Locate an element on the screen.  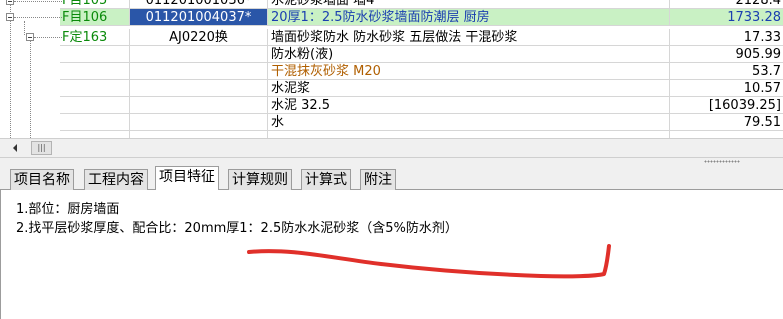
row-qty: 1733.28 is located at coordinates (726, 17).